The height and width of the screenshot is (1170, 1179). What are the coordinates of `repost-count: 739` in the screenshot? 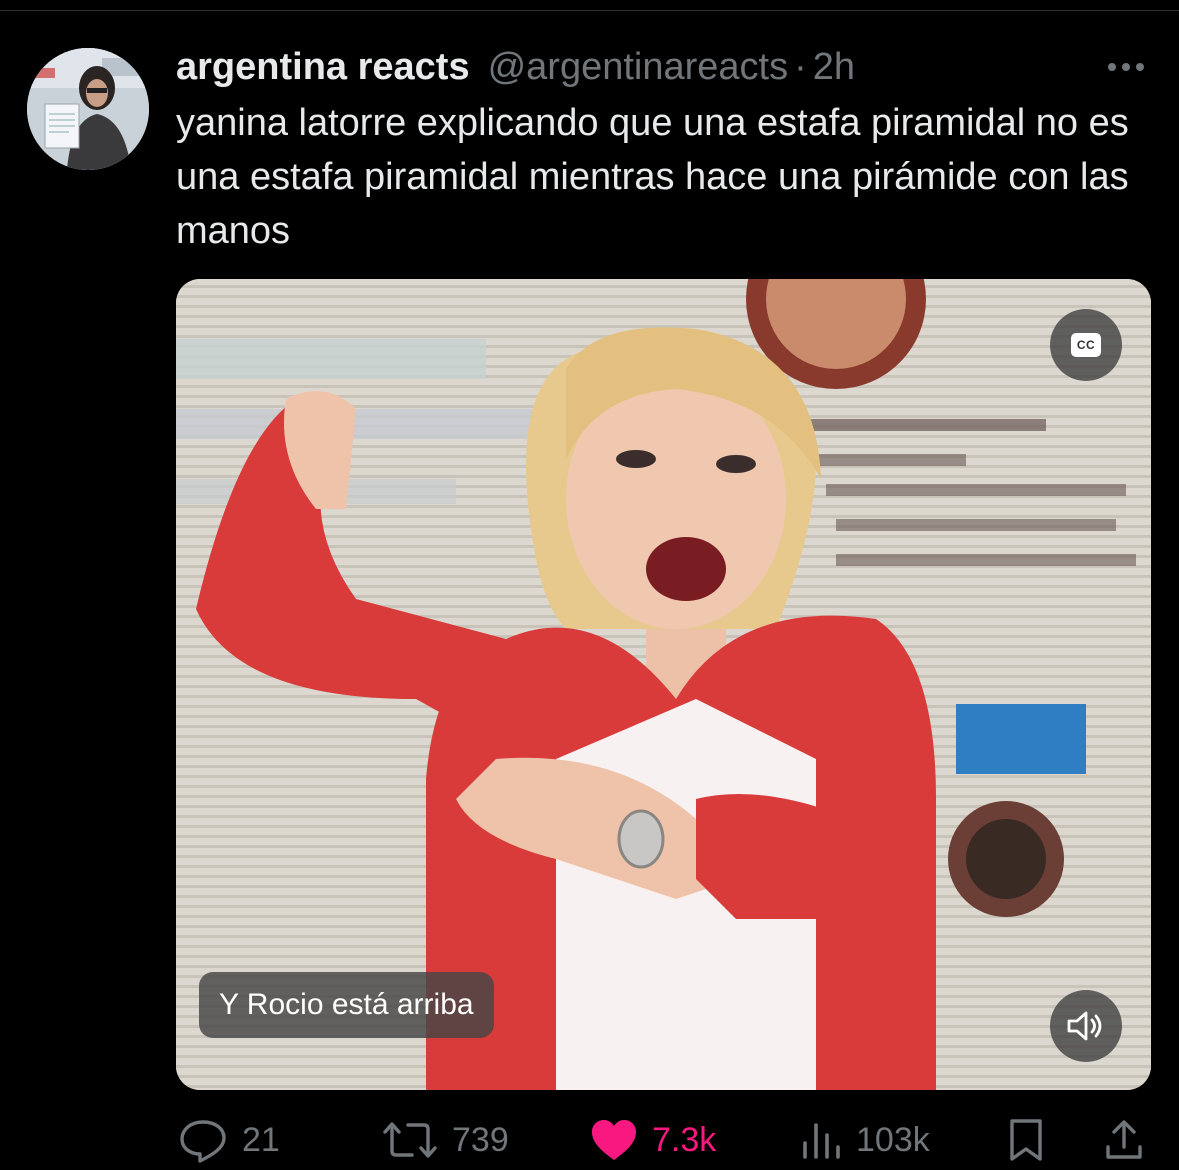 It's located at (480, 1139).